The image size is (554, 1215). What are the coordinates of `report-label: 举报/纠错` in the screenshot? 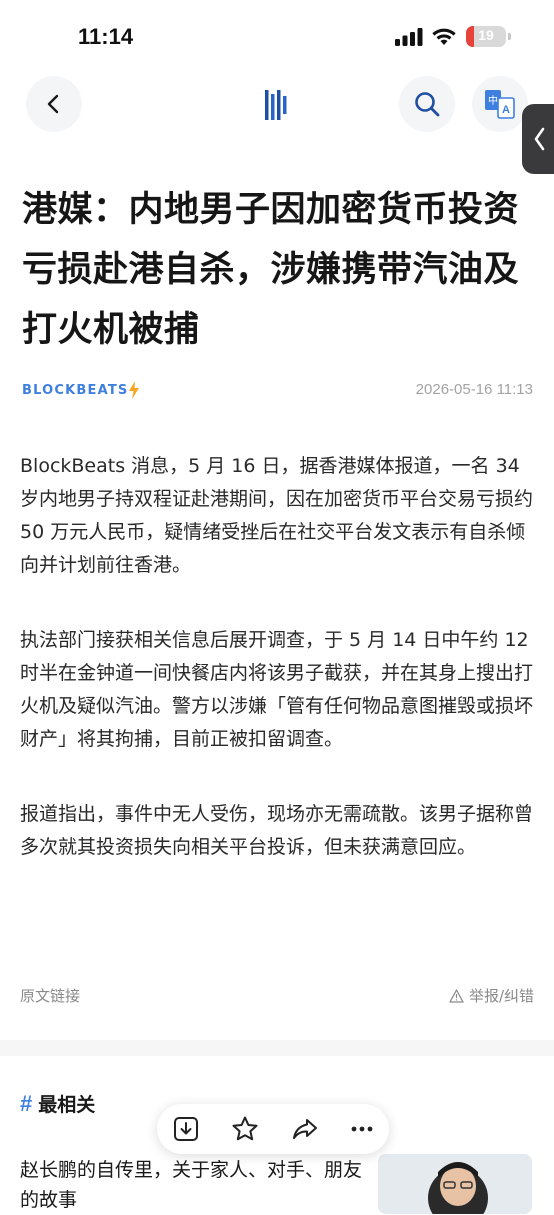 It's located at (501, 996).